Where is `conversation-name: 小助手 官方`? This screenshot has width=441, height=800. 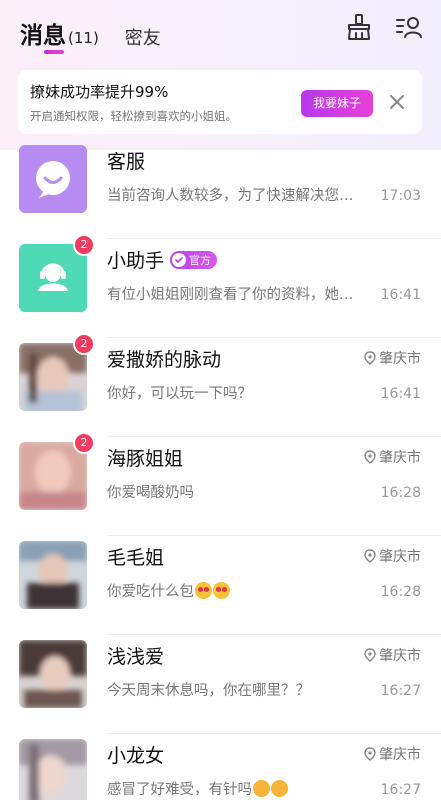
conversation-name: 小助手 官方 is located at coordinates (162, 259).